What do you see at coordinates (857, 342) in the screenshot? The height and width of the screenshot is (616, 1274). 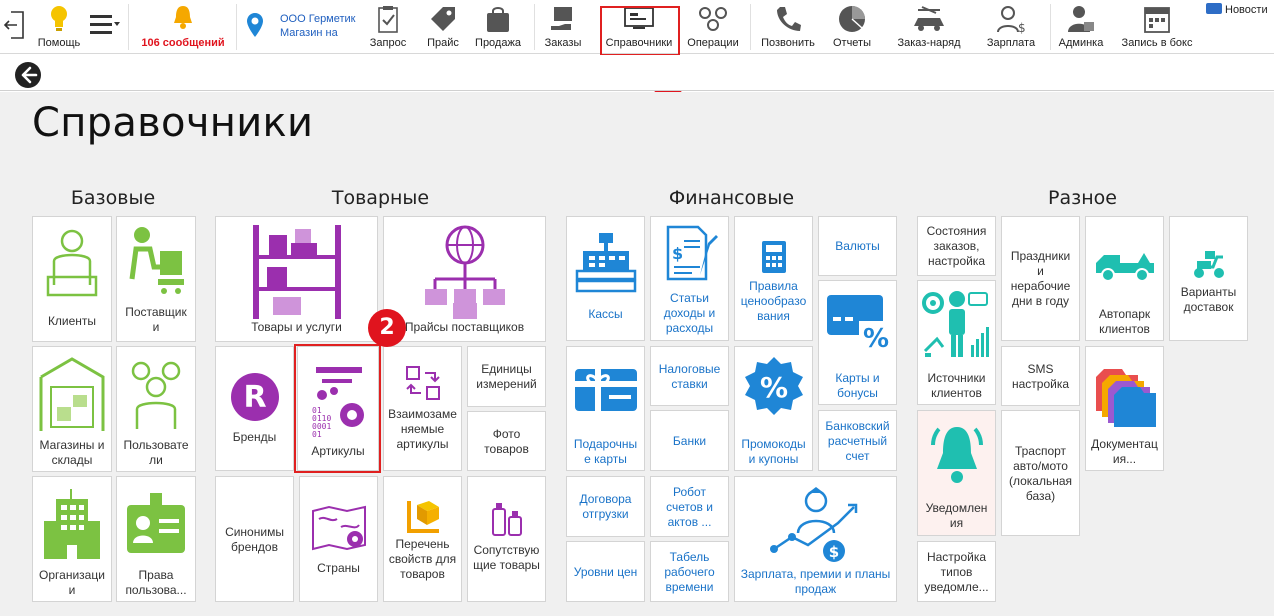 I see `tile-cards-bonus: % Карты и бонусы` at bounding box center [857, 342].